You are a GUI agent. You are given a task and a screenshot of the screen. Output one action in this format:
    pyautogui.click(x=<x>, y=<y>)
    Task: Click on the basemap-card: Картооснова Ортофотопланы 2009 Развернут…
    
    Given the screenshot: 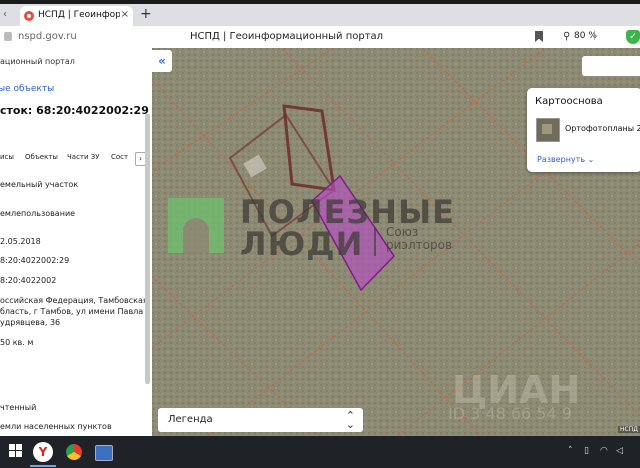 What is the action you would take?
    pyautogui.click(x=583, y=130)
    